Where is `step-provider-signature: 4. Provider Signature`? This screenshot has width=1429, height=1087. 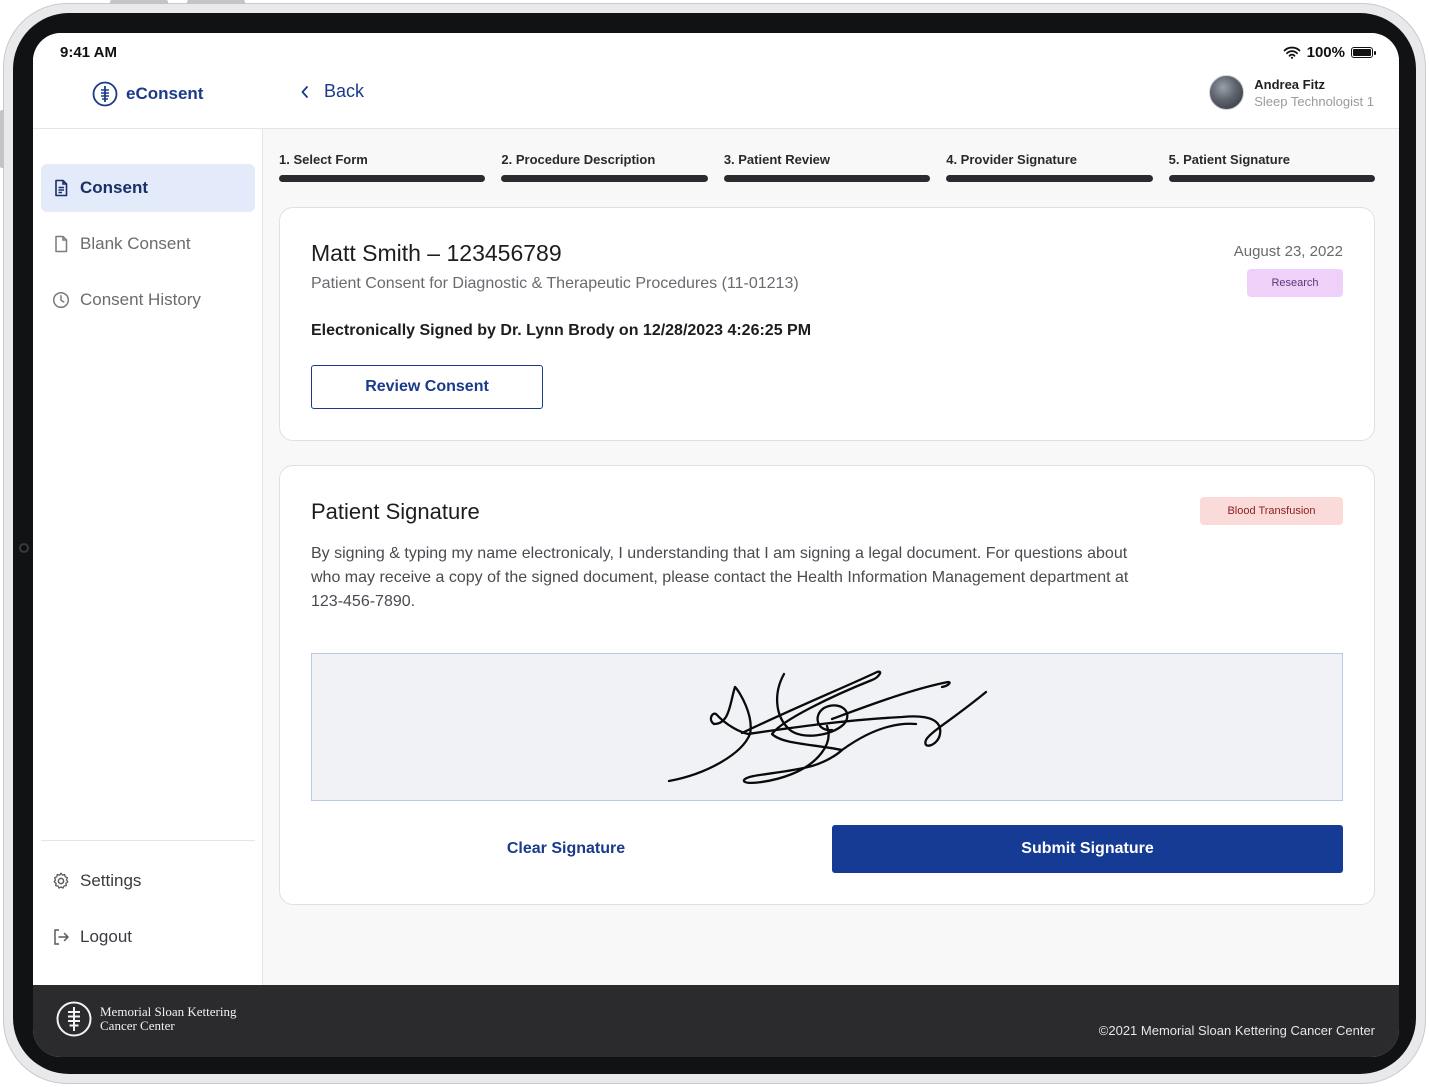
step-provider-signature: 4. Provider Signature is located at coordinates (1049, 167).